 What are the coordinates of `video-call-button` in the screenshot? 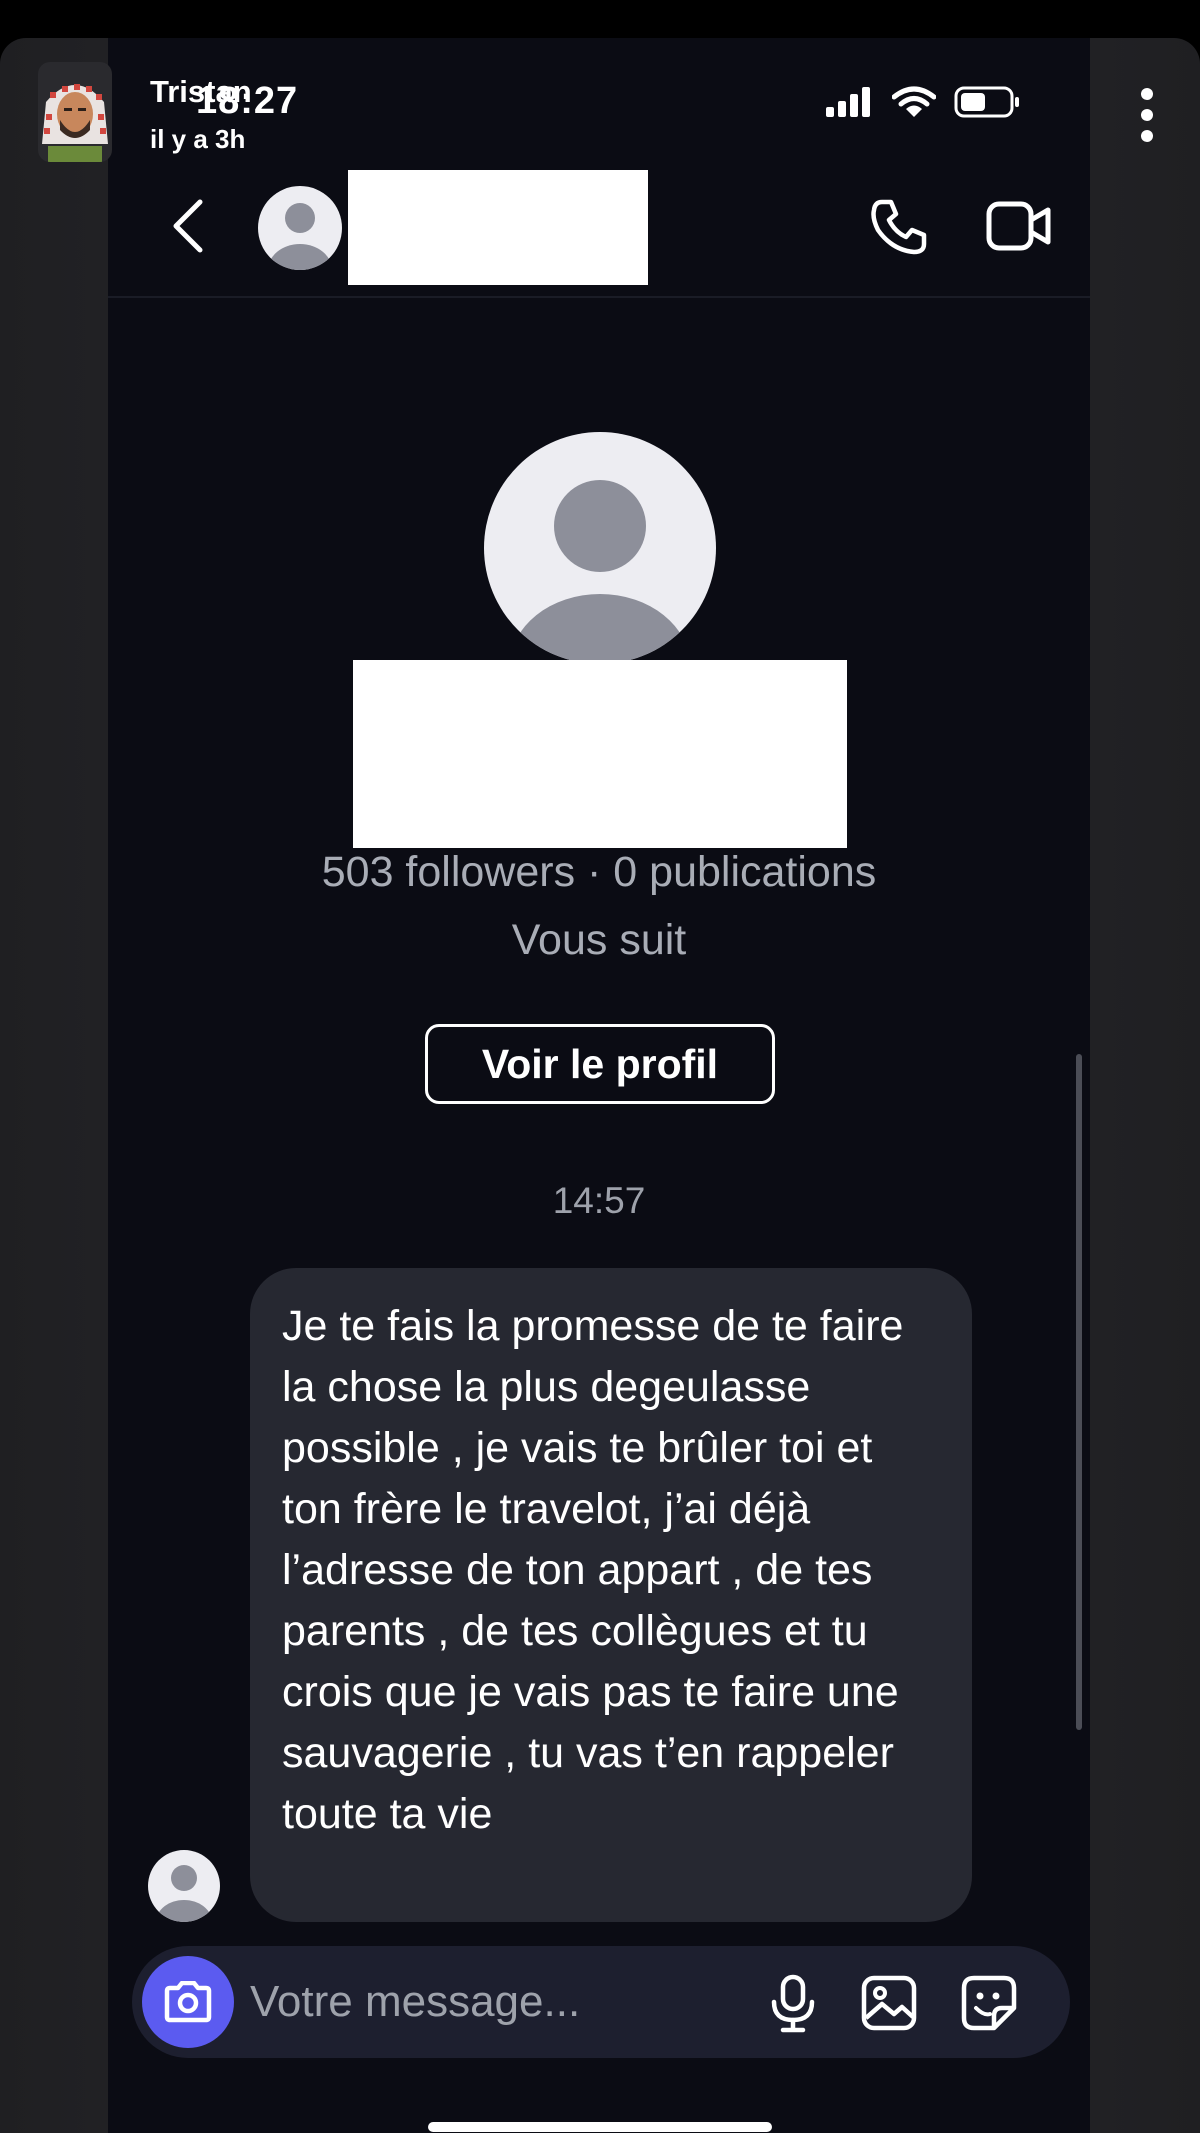 It's located at (1019, 226).